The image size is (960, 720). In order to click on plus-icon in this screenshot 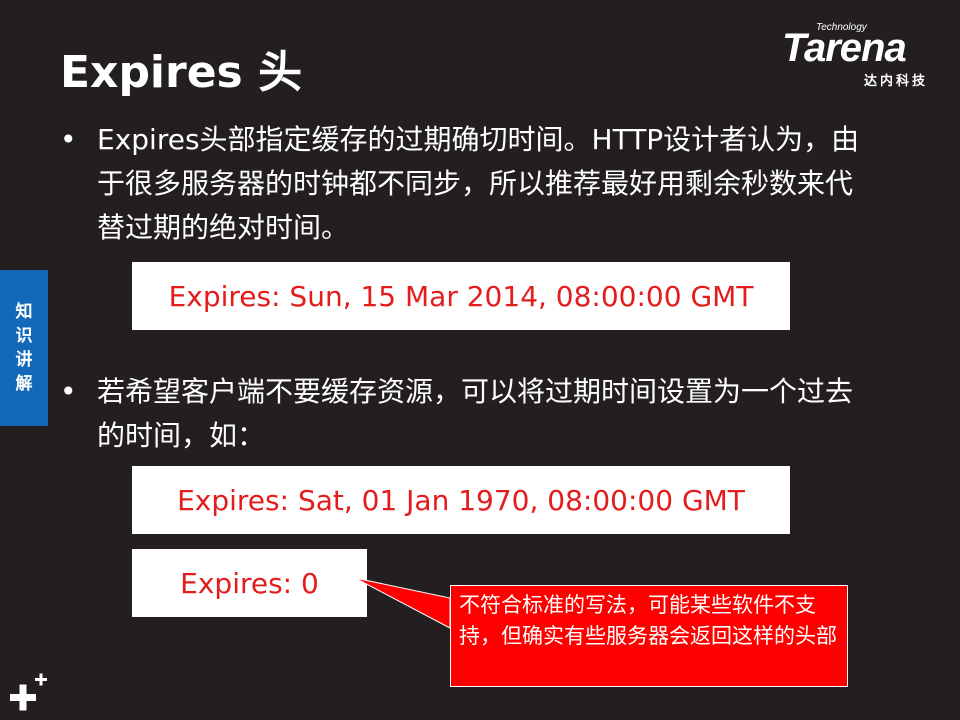, I will do `click(28, 692)`.